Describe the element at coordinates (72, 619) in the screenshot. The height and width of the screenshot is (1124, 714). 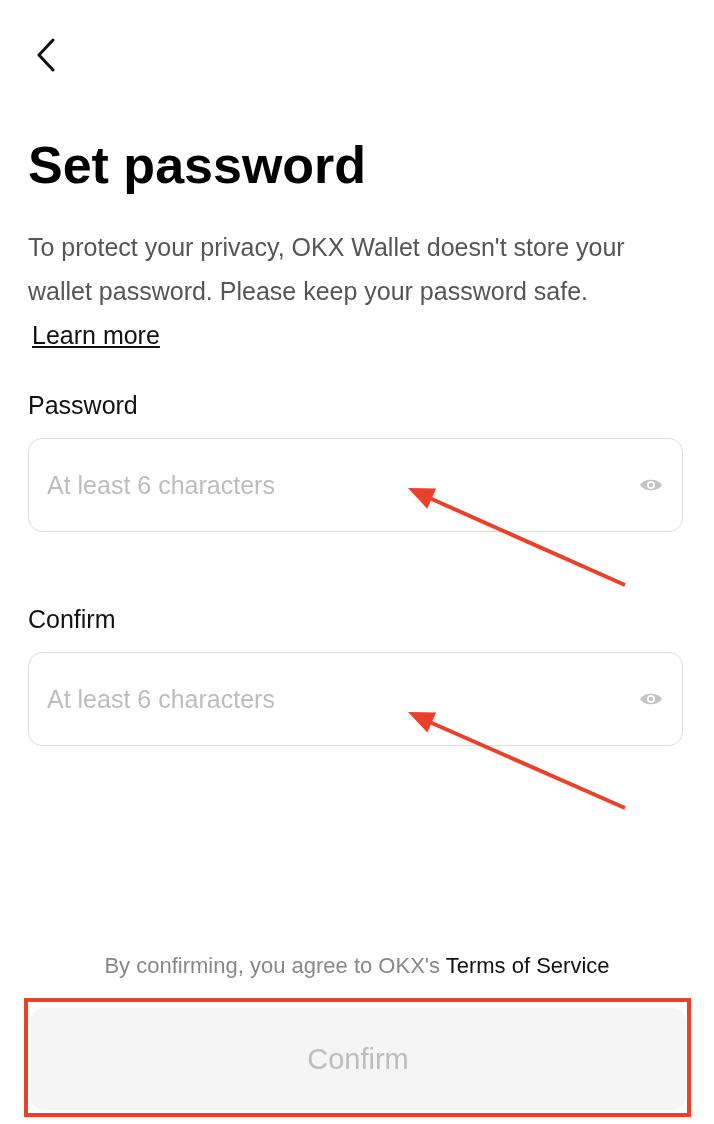
I see `field-label: Confirm` at that location.